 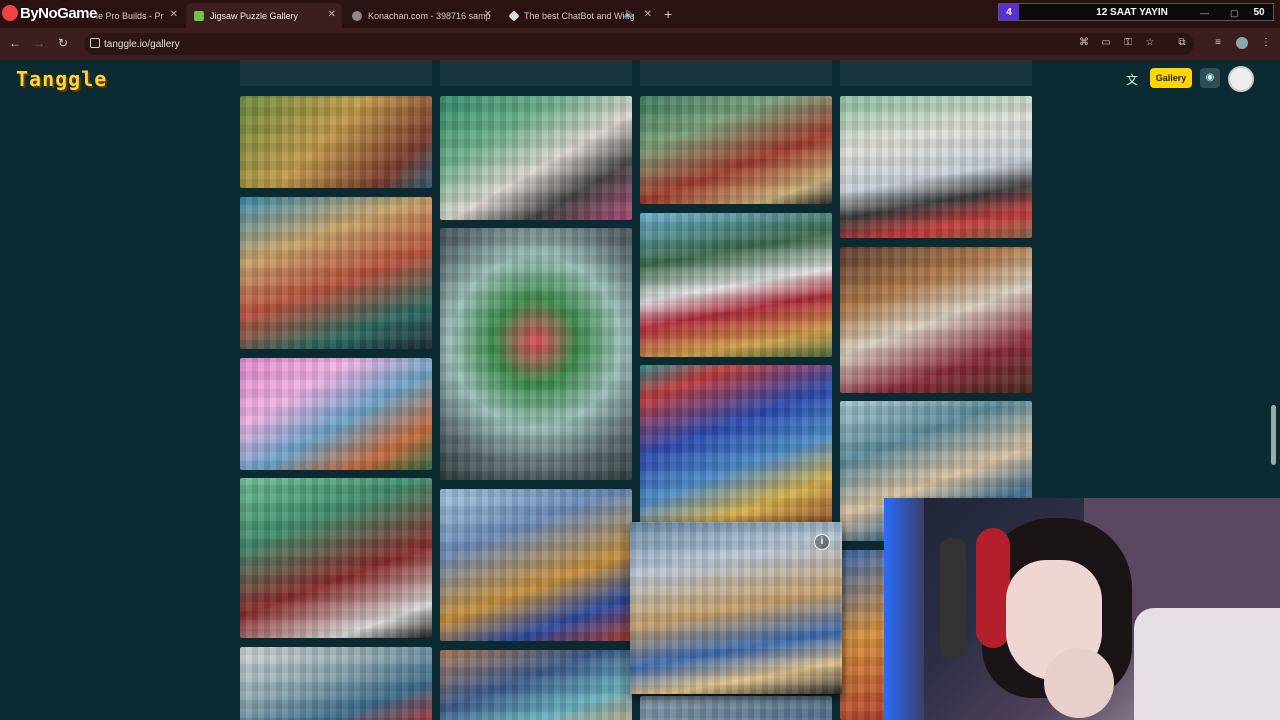 What do you see at coordinates (1171, 78) in the screenshot?
I see `gallery-button: Gallery` at bounding box center [1171, 78].